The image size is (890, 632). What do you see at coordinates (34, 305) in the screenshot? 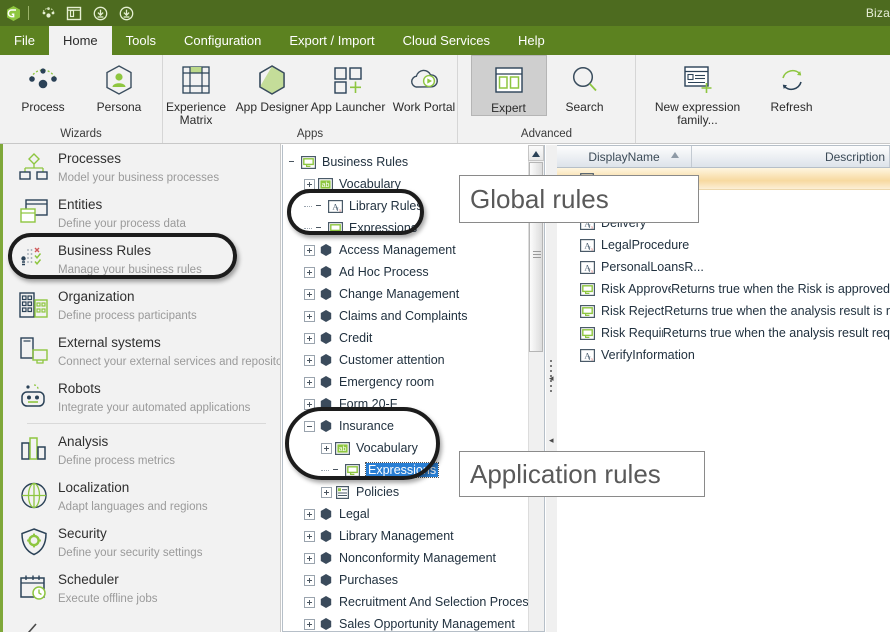
I see `organization-icon` at bounding box center [34, 305].